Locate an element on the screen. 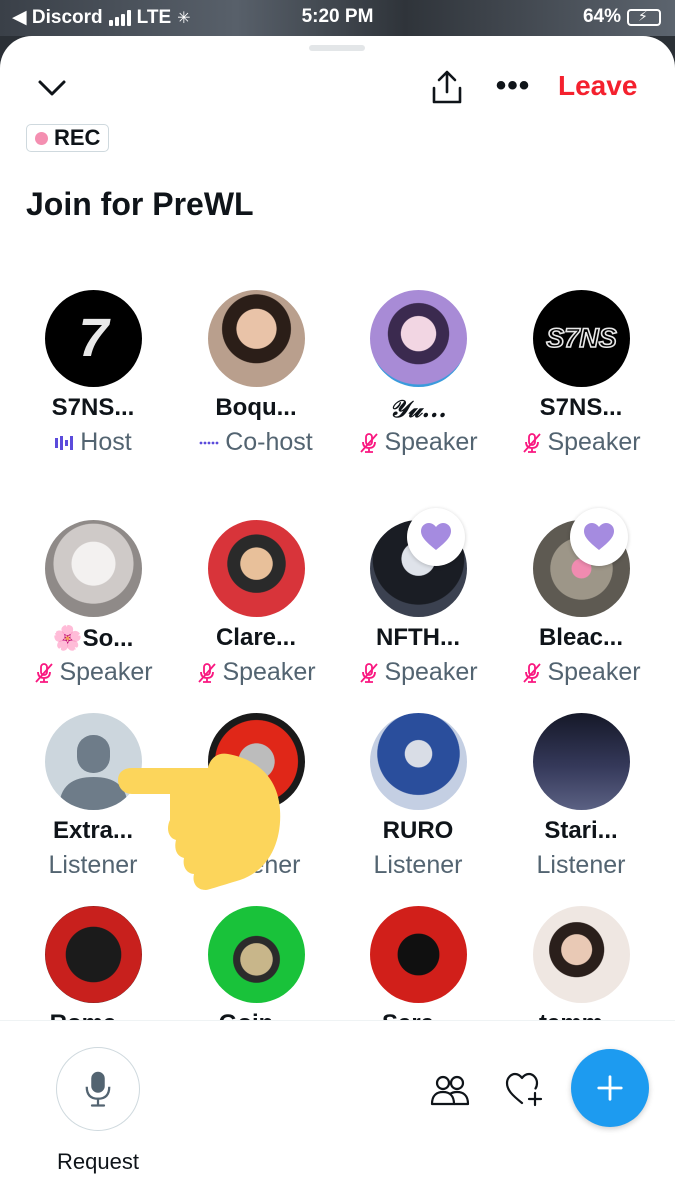 The image size is (675, 1200). participant-card: Stari... Listener is located at coordinates (581, 808).